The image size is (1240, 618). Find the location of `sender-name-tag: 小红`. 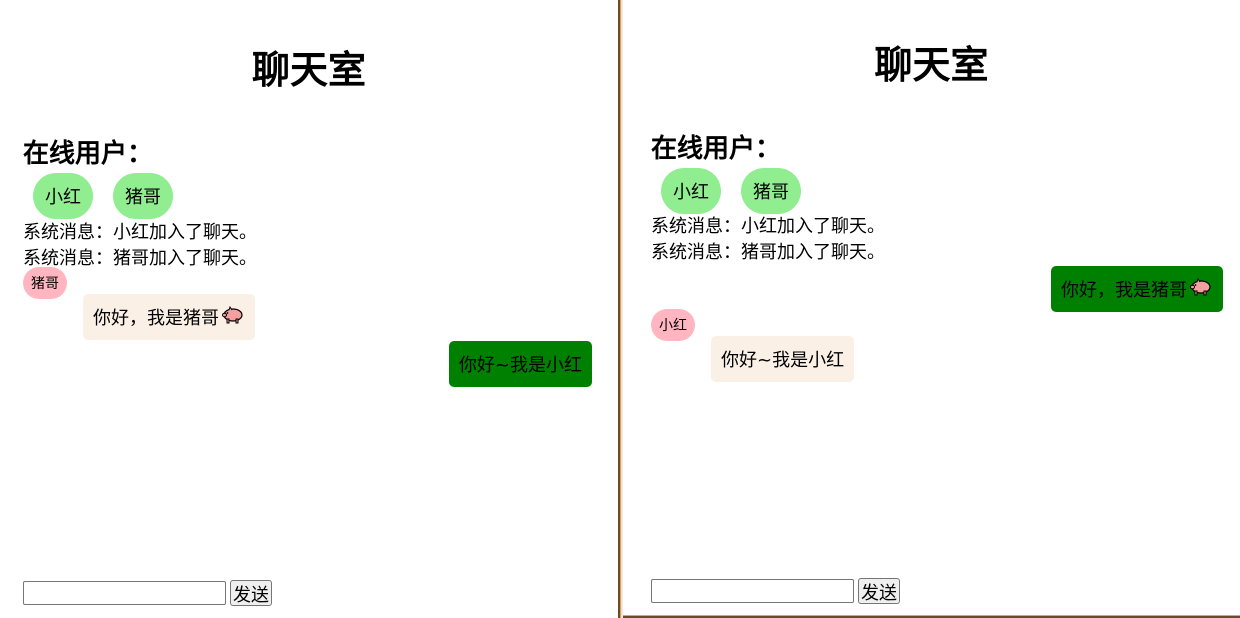

sender-name-tag: 小红 is located at coordinates (673, 325).